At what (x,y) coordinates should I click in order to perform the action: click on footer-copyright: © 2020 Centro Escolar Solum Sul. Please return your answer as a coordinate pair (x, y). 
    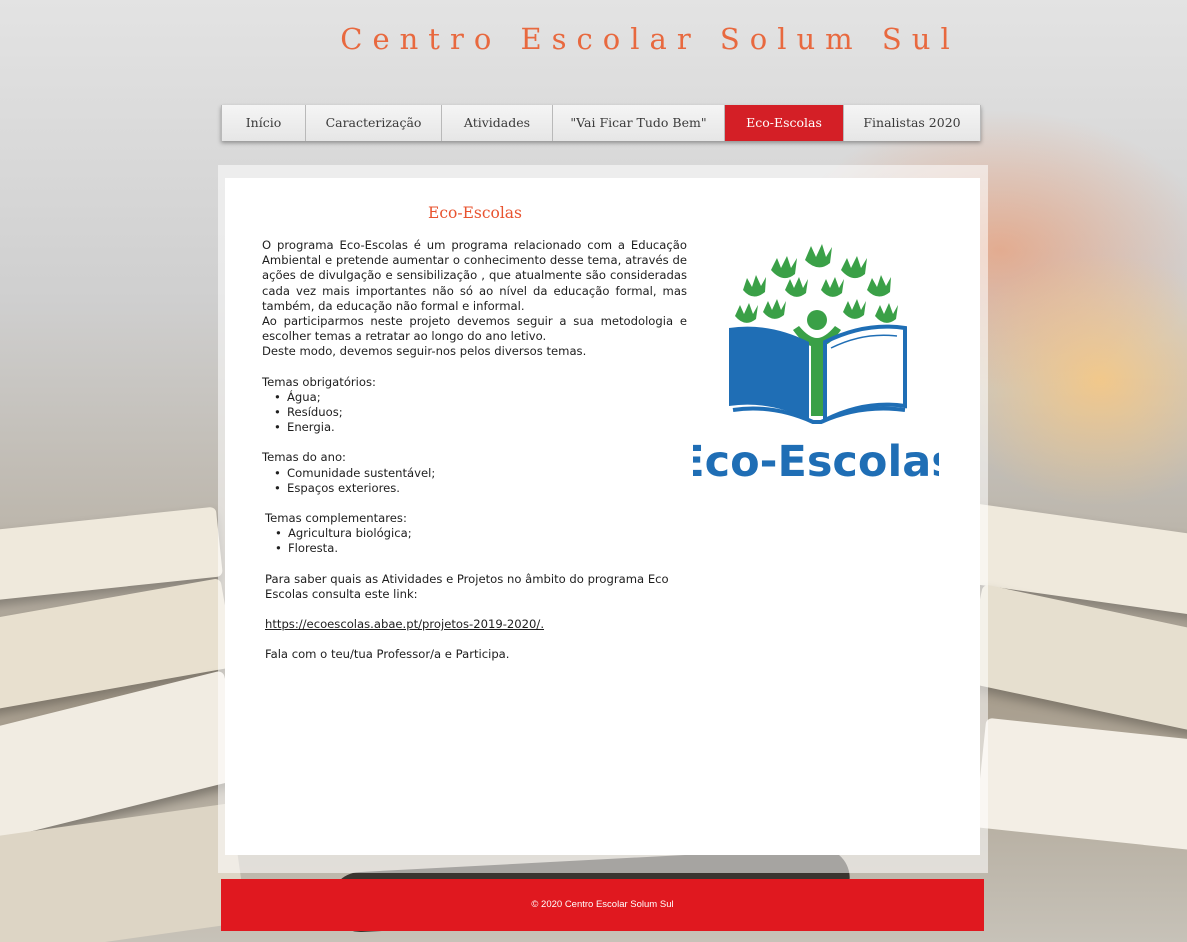
    Looking at the image, I should click on (602, 904).